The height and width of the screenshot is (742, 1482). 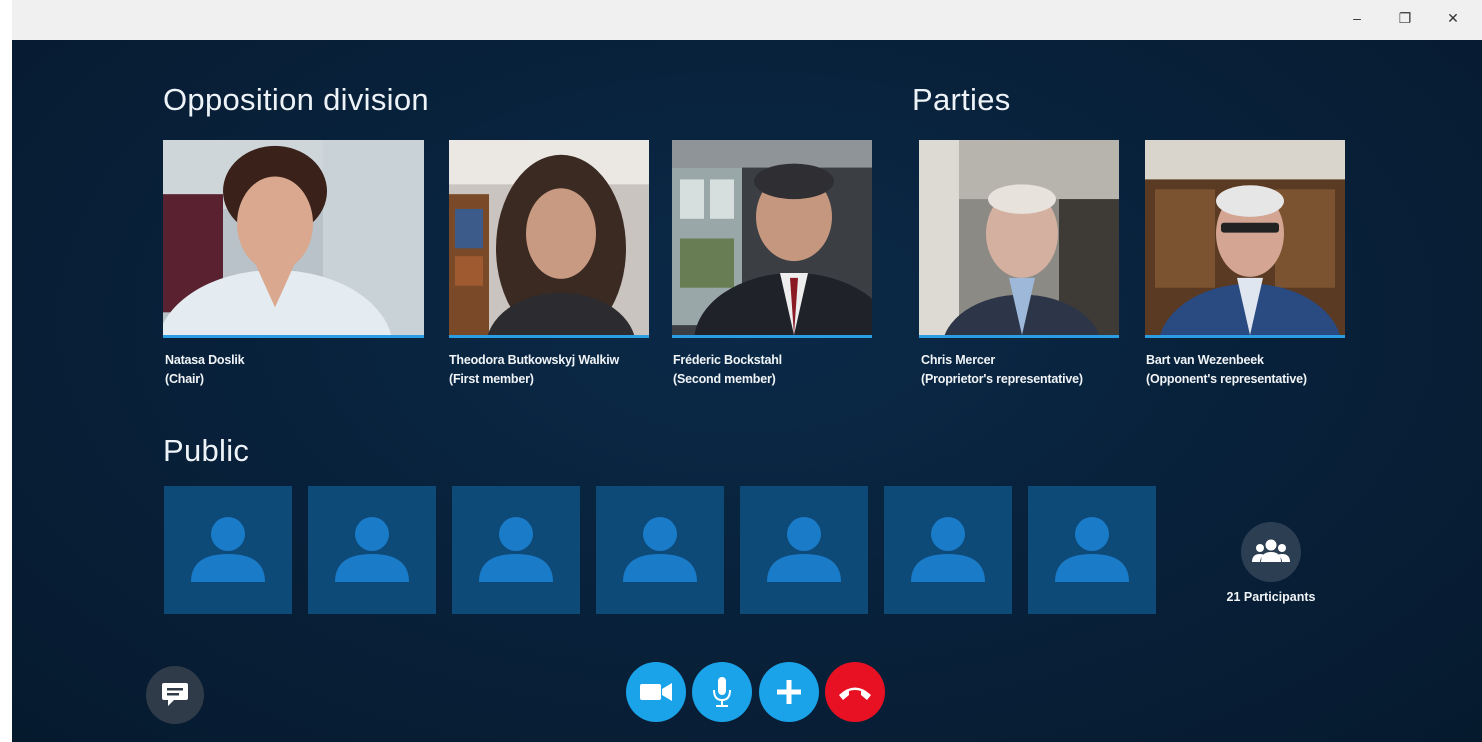 I want to click on chat-bubble-icon, so click(x=175, y=694).